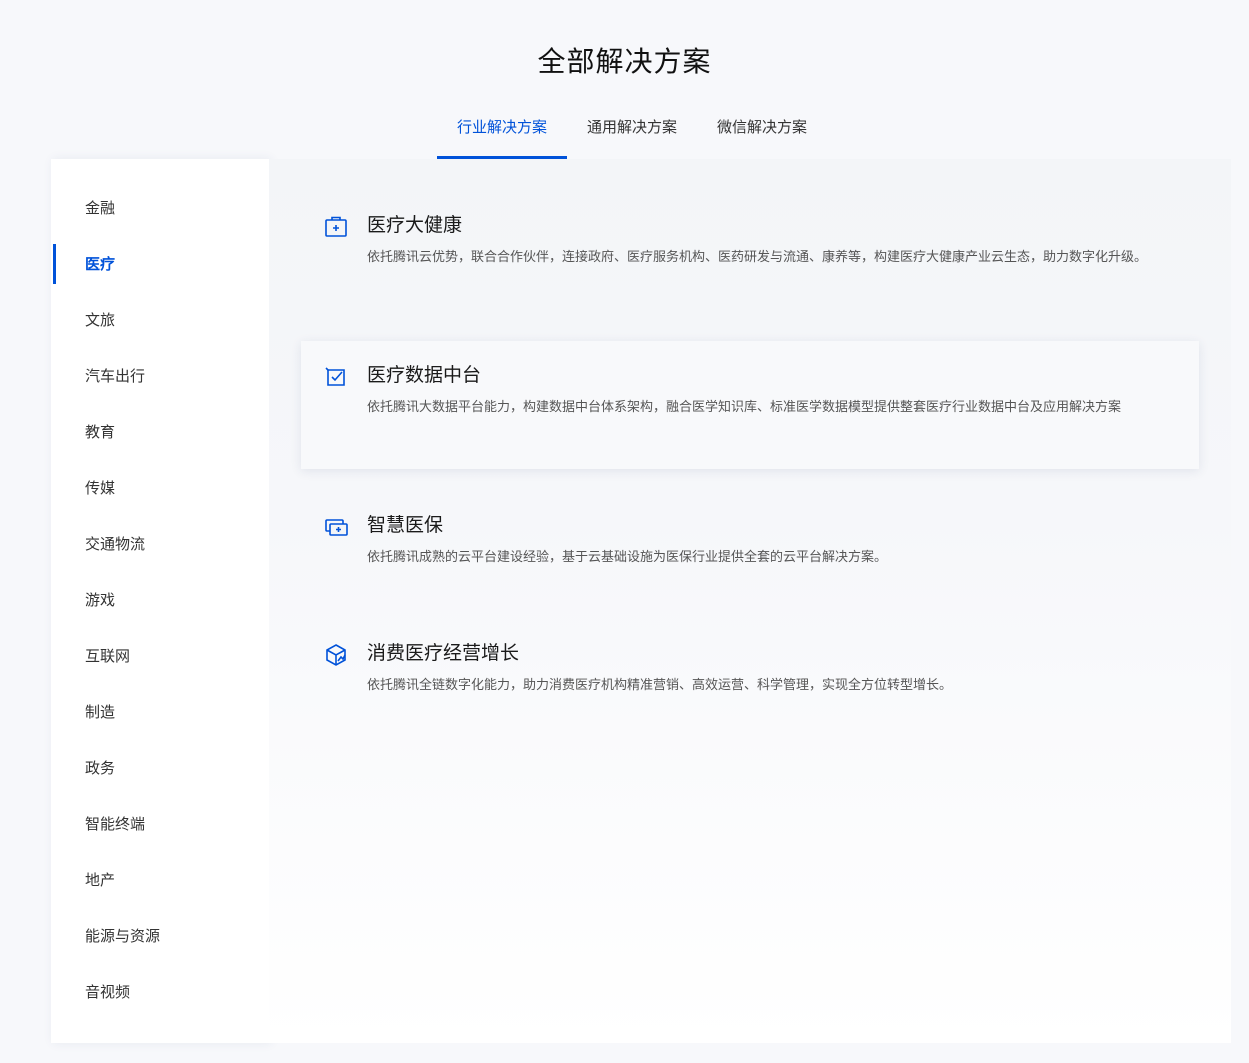 The height and width of the screenshot is (1063, 1249). What do you see at coordinates (443, 653) in the screenshot?
I see `solution-title: 消费医疗经营增长` at bounding box center [443, 653].